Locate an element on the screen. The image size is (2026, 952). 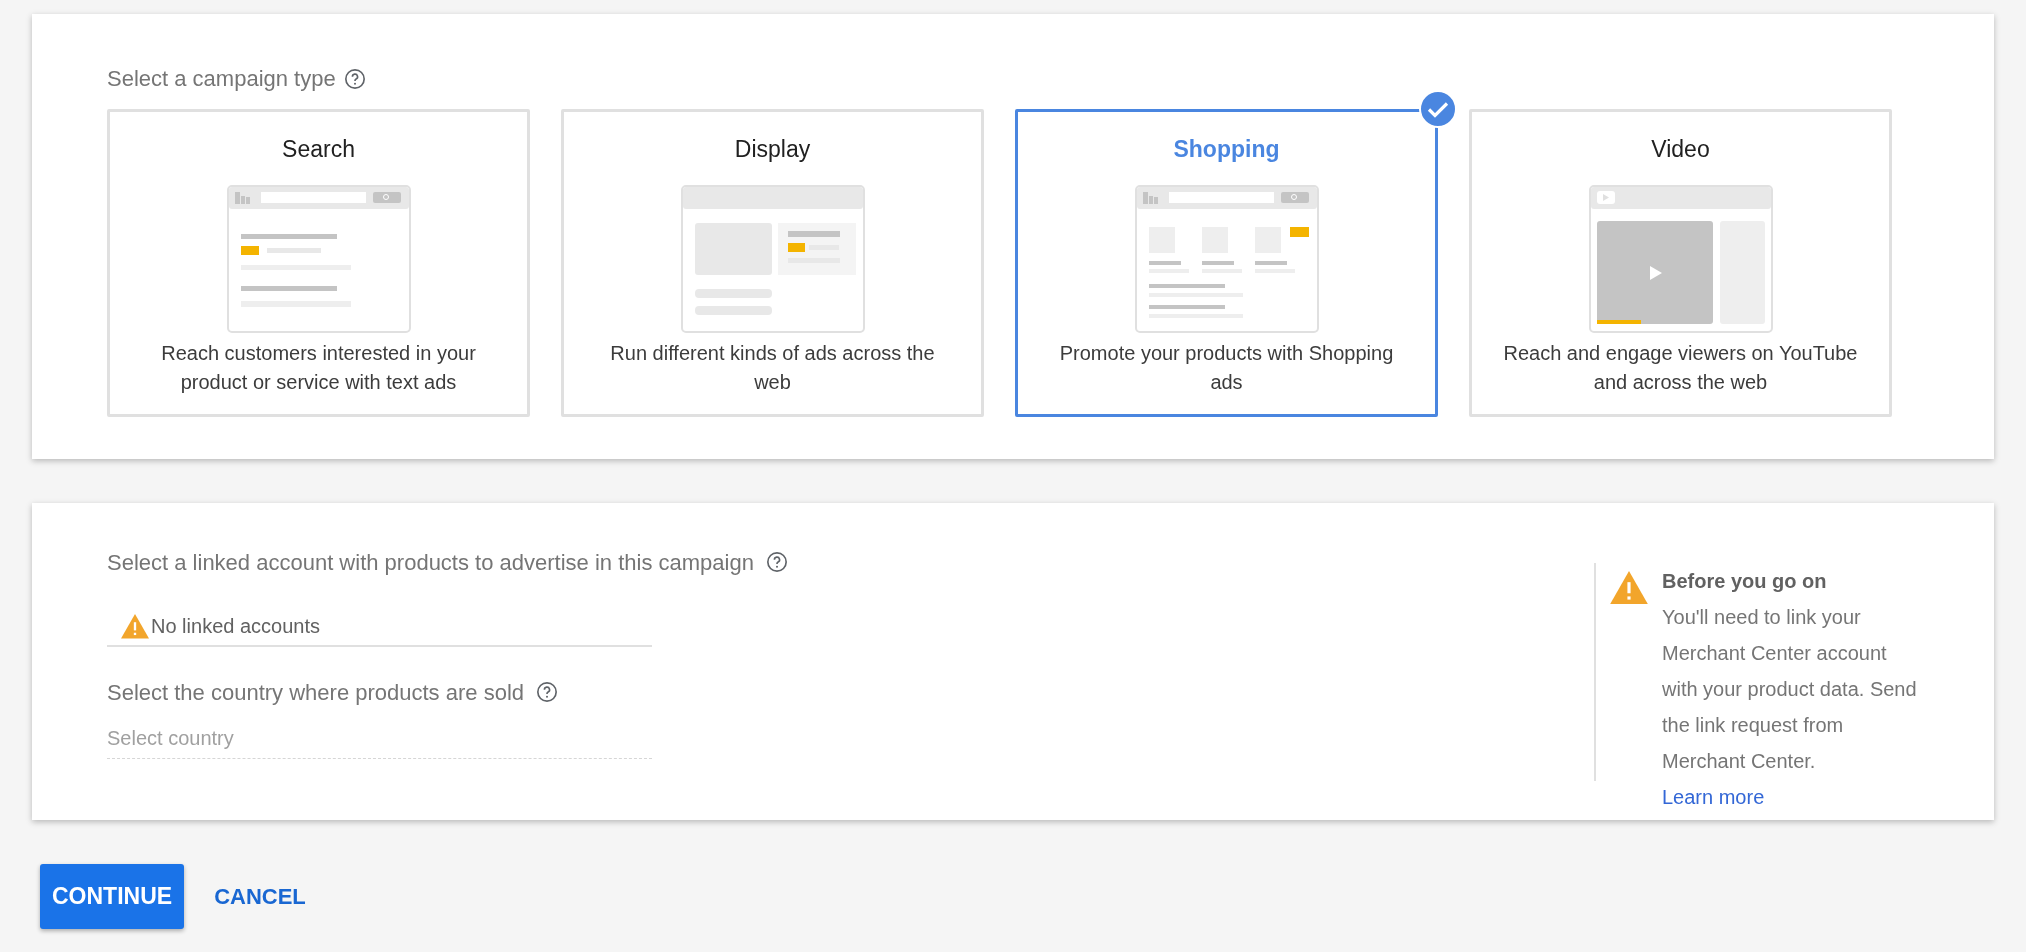
continue-button: CONTINUE is located at coordinates (112, 896).